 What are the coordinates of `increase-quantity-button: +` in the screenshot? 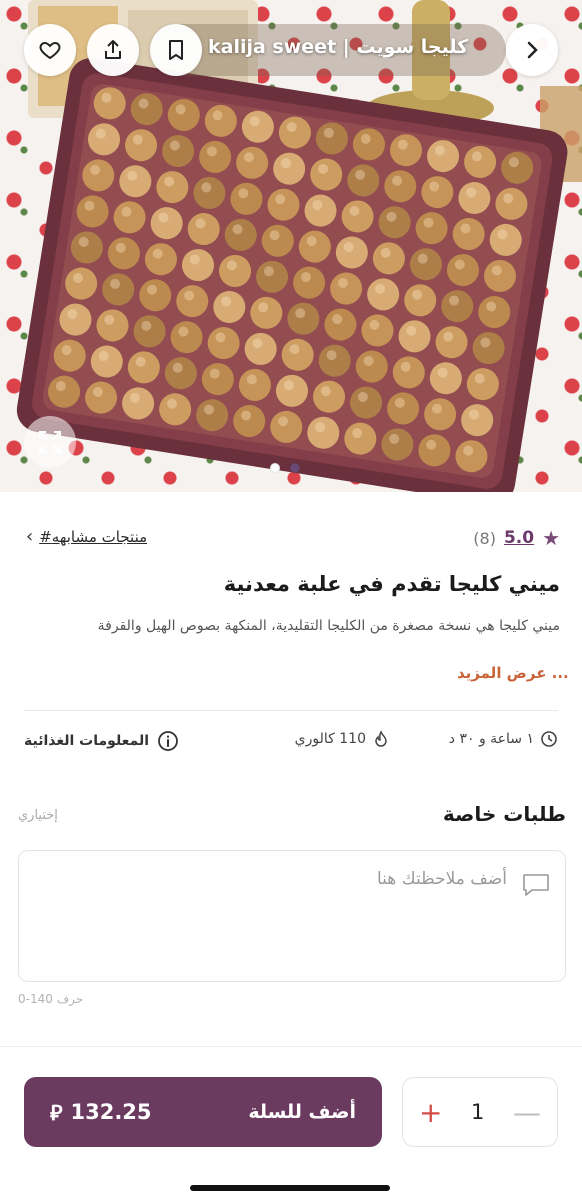 It's located at (430, 1112).